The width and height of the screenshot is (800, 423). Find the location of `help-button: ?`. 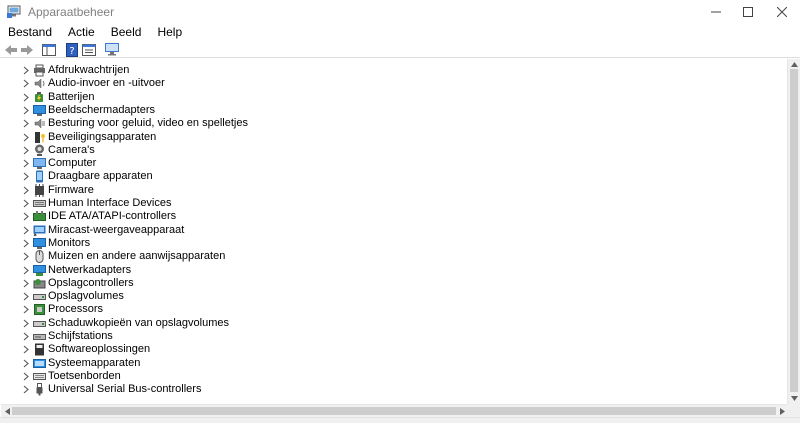

help-button: ? is located at coordinates (72, 49).